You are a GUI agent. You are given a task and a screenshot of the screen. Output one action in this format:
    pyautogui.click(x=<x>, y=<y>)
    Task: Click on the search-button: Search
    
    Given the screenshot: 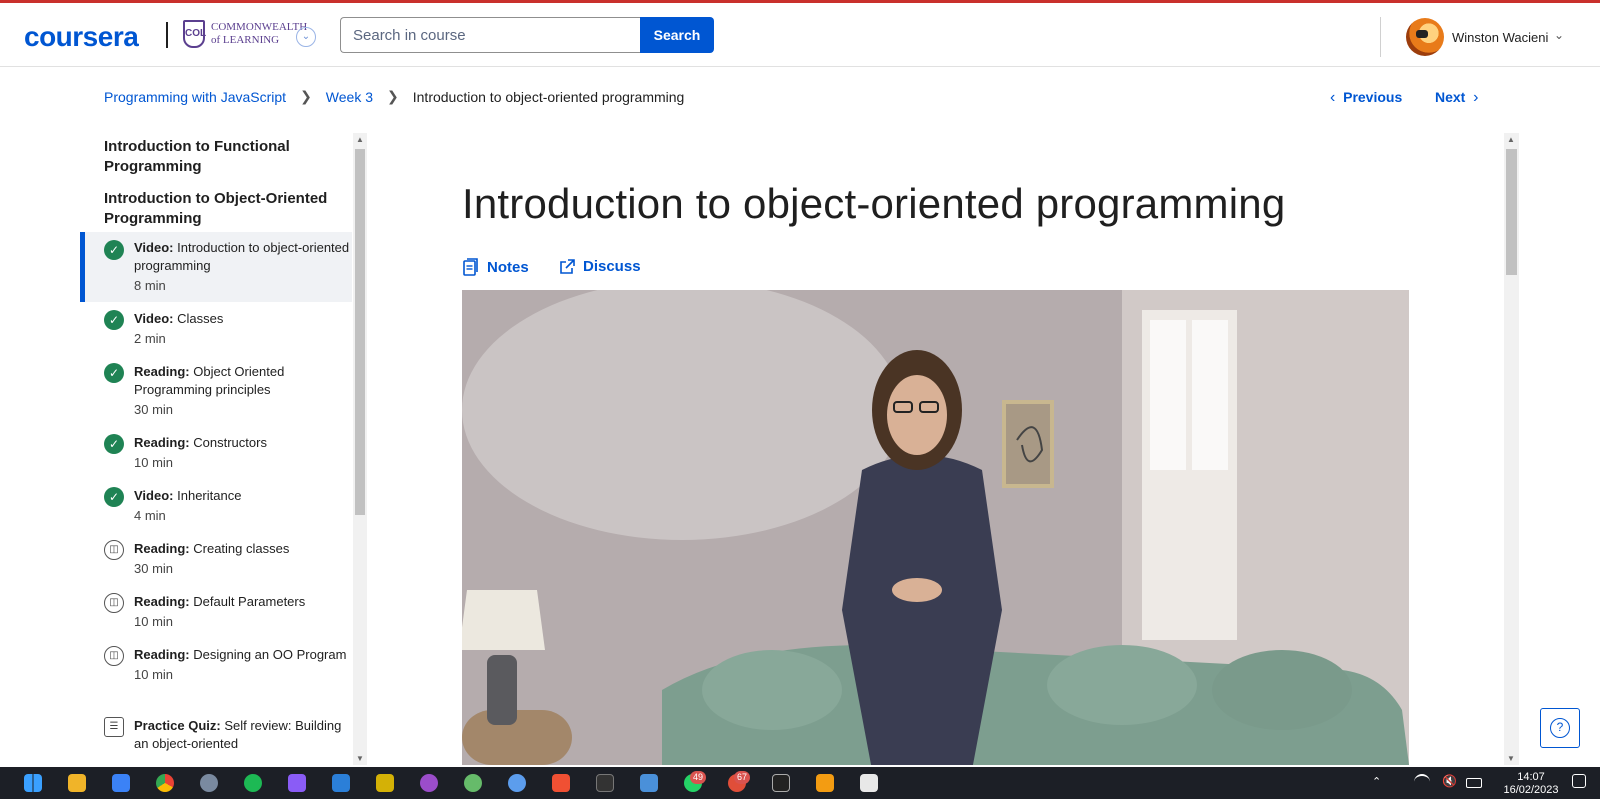 What is the action you would take?
    pyautogui.click(x=677, y=35)
    